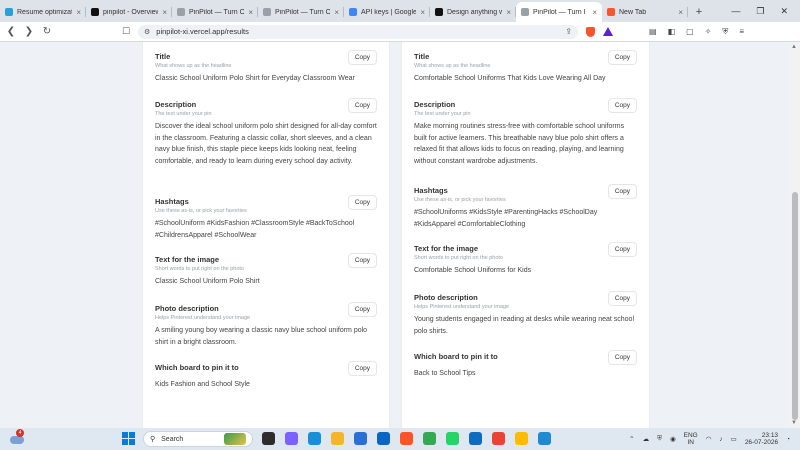  What do you see at coordinates (735, 11) in the screenshot?
I see `minimize-icon: —` at bounding box center [735, 11].